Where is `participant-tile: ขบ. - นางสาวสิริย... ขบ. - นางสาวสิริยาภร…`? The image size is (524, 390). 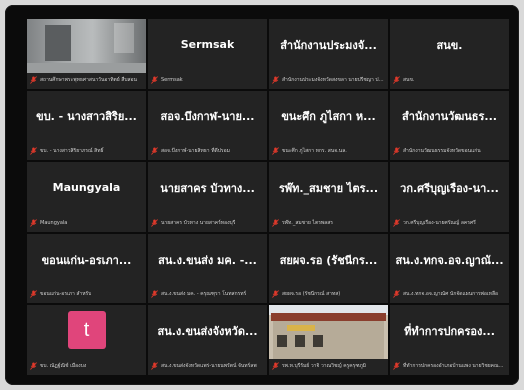 participant-tile: ขบ. - นางสาวสิริย... ขบ. - นางสาวสิริยาภร… is located at coordinates (86, 125).